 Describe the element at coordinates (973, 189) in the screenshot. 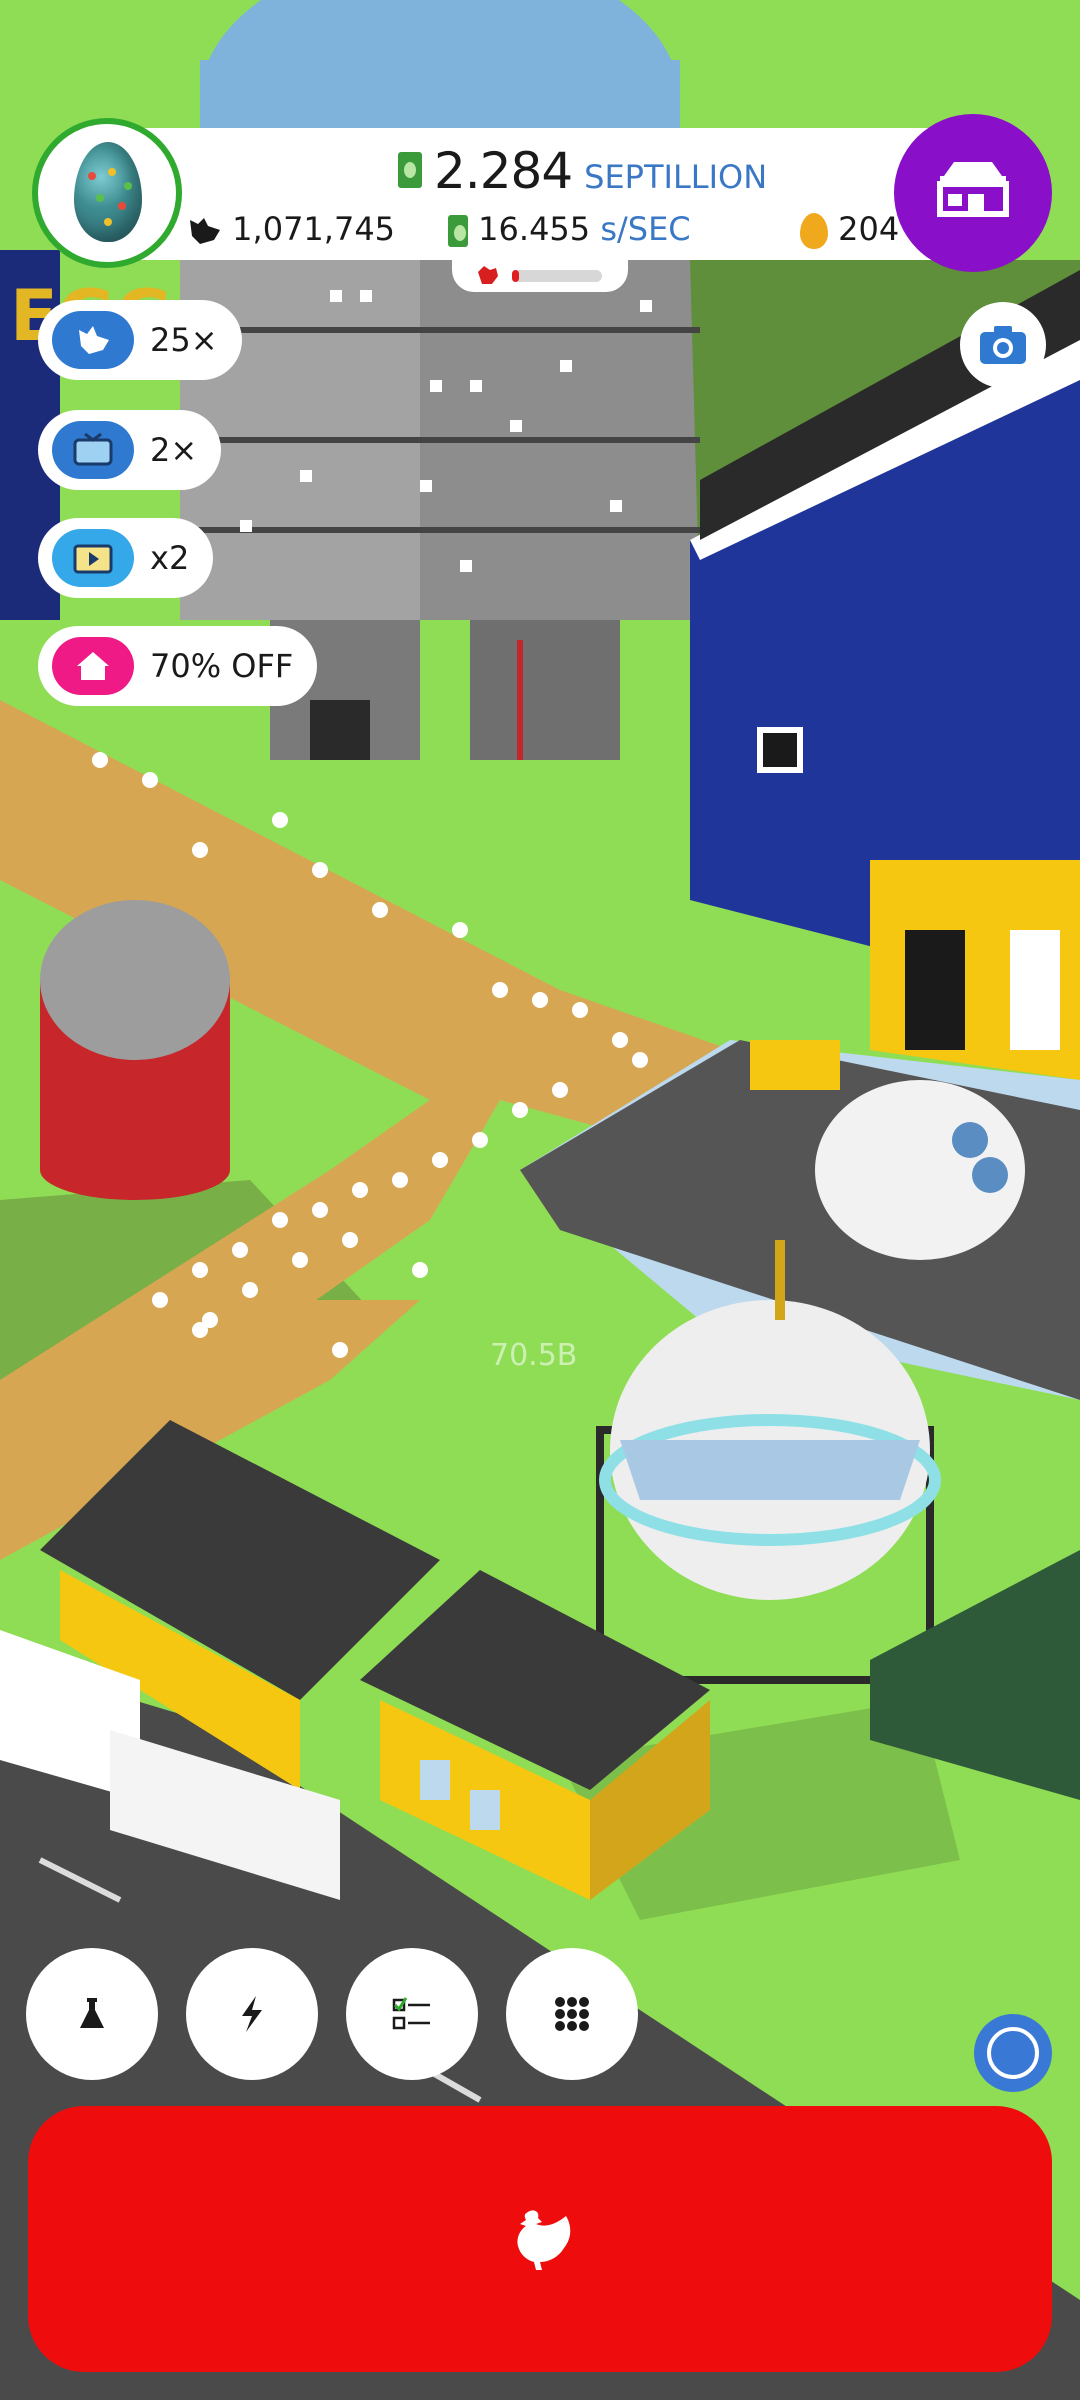

I see `store-icon` at that location.